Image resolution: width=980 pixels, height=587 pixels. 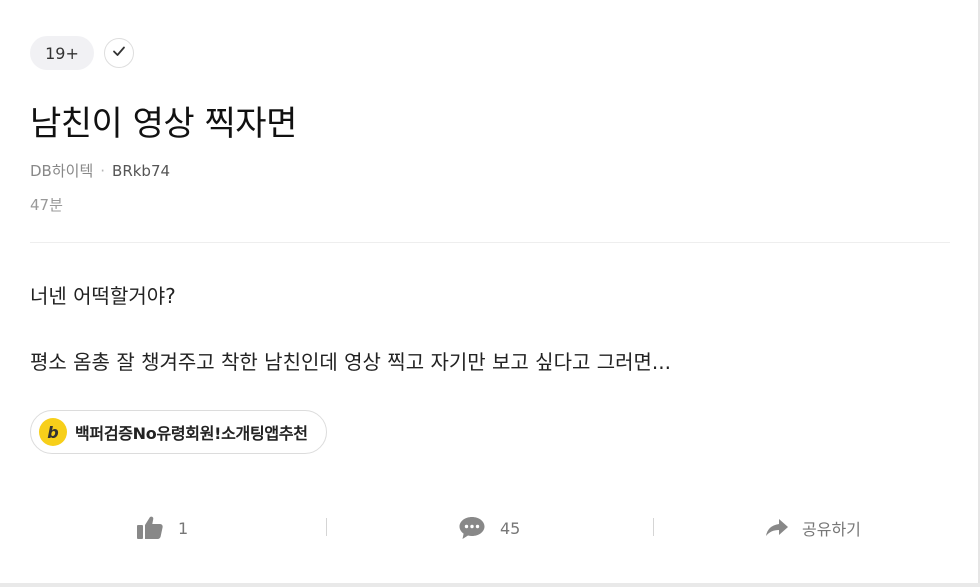 I want to click on company-name: DB하이텍, so click(x=61, y=170).